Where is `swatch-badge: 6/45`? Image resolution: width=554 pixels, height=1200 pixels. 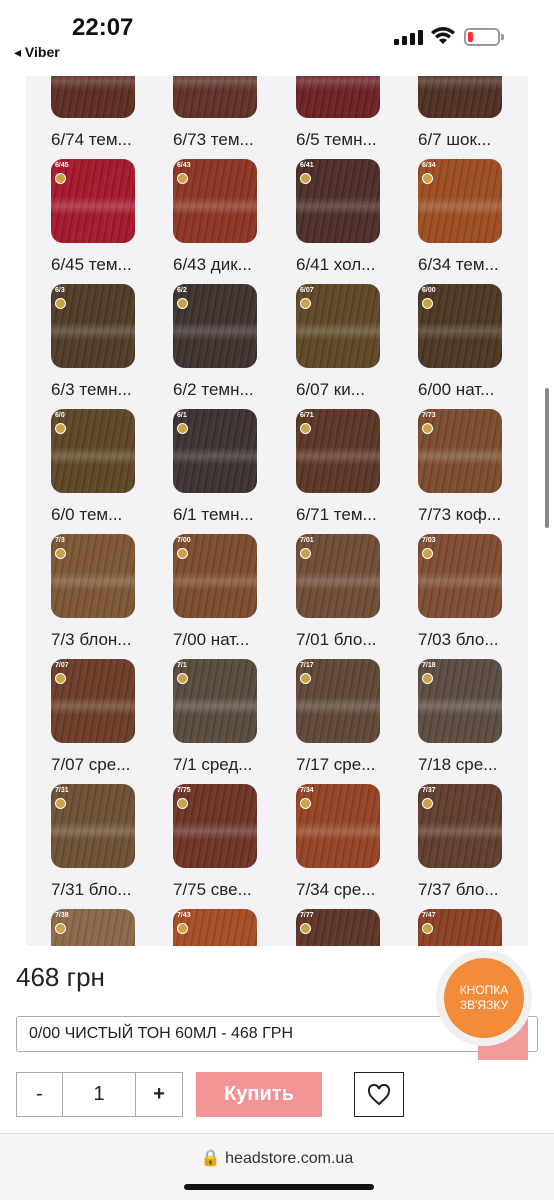 swatch-badge: 6/45 is located at coordinates (62, 165).